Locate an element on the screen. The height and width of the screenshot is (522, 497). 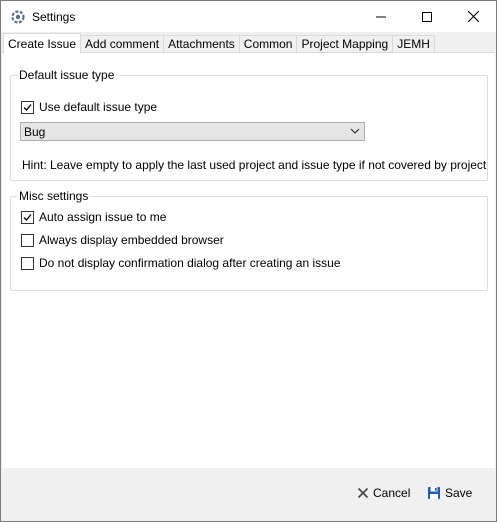
dialog-footer: Cancel Save is located at coordinates (248, 494).